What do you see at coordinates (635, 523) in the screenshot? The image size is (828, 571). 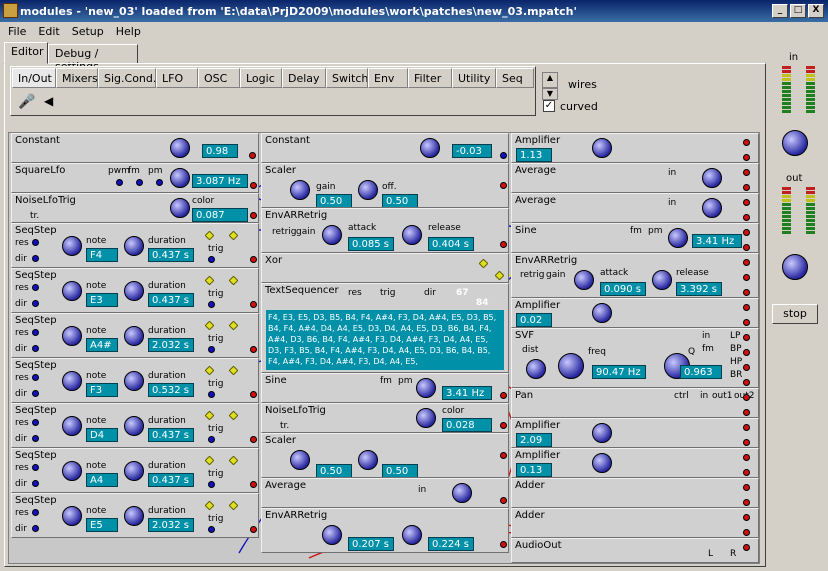 I see `adder-module: Adder` at bounding box center [635, 523].